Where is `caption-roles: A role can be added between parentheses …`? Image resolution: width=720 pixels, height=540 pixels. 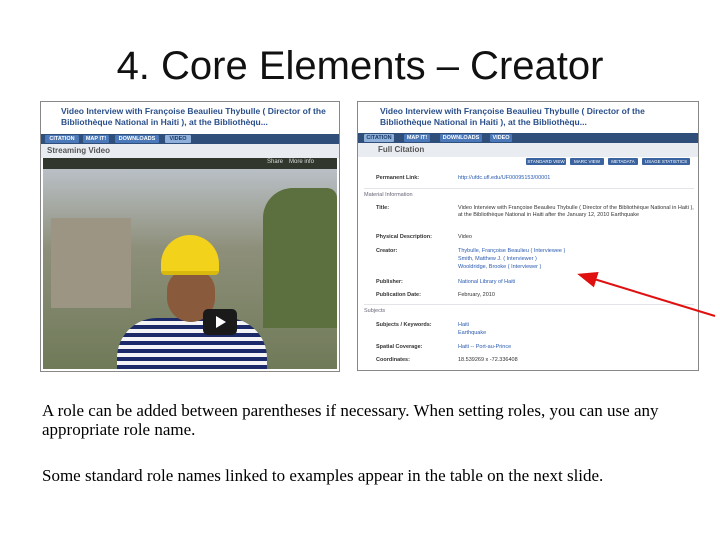 caption-roles: A role can be added between parentheses … is located at coordinates (350, 420).